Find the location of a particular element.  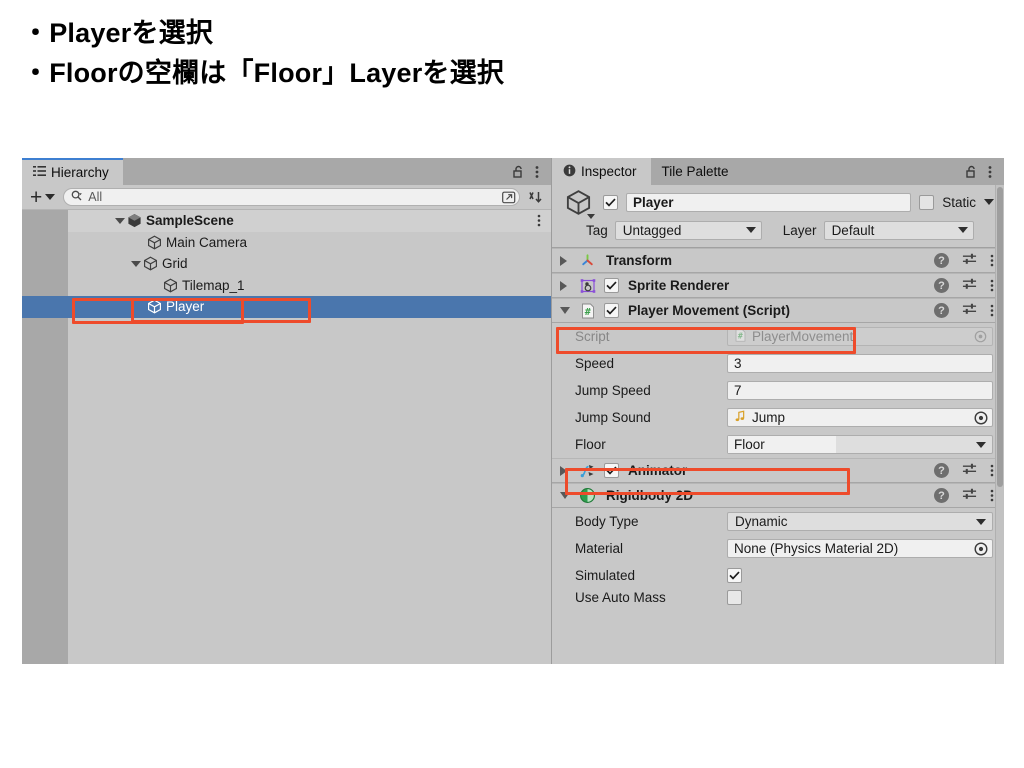

component-header-transform: Transform ? is located at coordinates (778, 260).